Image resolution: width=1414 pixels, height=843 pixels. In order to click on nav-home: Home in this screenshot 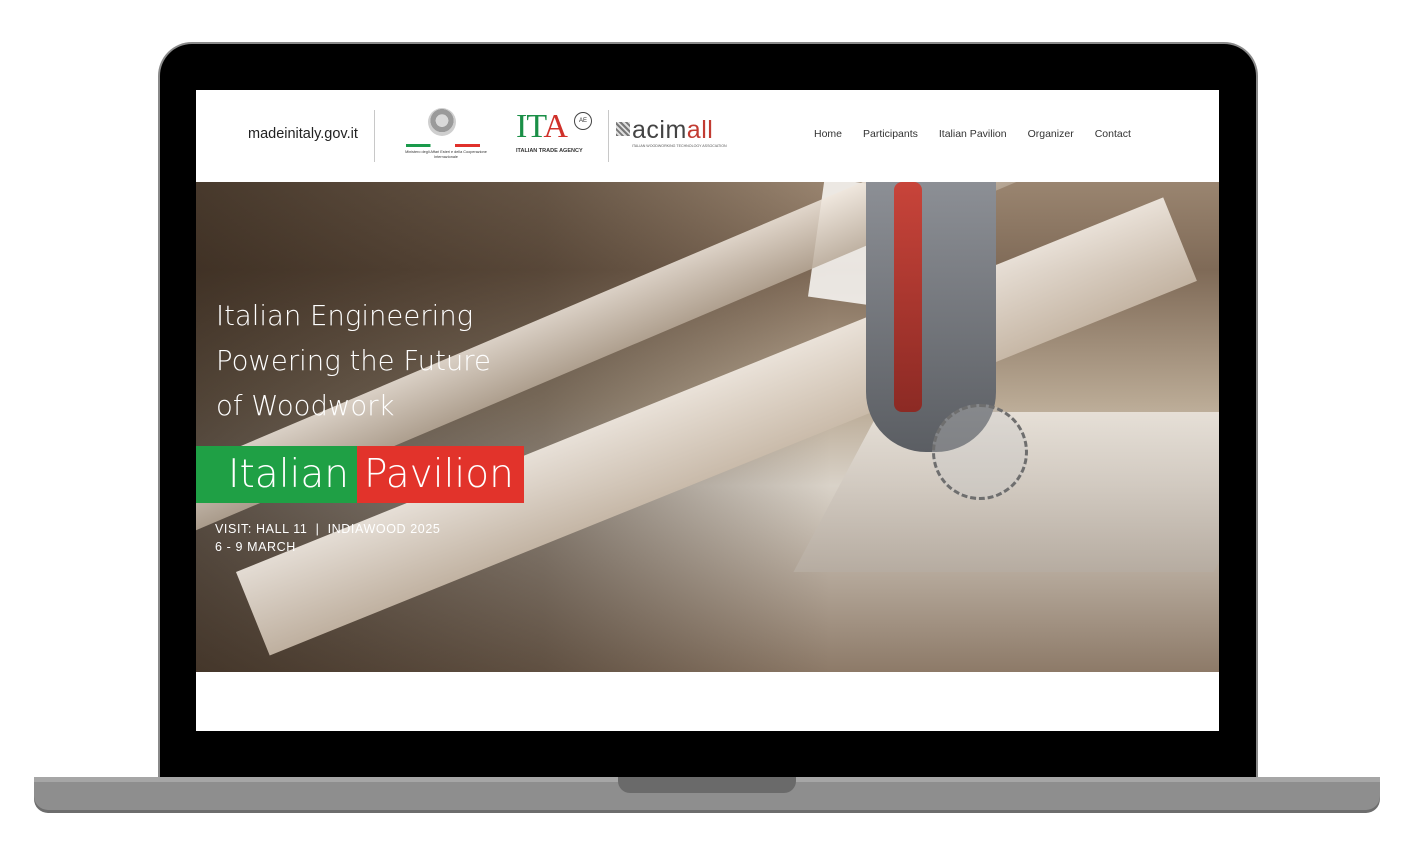, I will do `click(828, 134)`.